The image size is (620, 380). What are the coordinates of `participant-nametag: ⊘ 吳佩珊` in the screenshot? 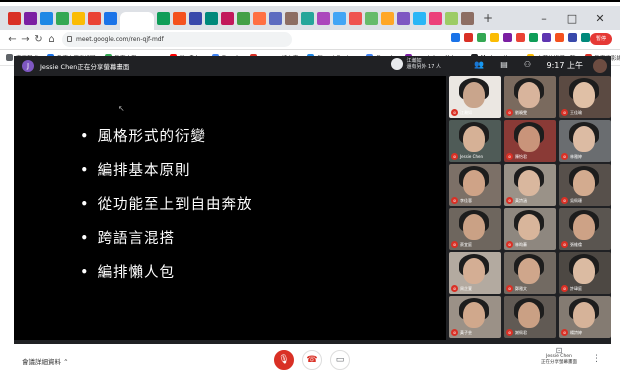 It's located at (571, 200).